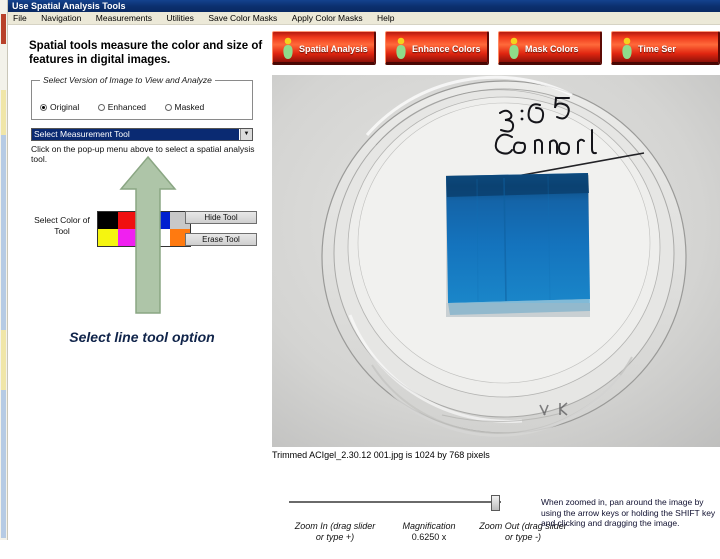  I want to click on measurement-tool-value: Select Measurement Tool, so click(135, 134).